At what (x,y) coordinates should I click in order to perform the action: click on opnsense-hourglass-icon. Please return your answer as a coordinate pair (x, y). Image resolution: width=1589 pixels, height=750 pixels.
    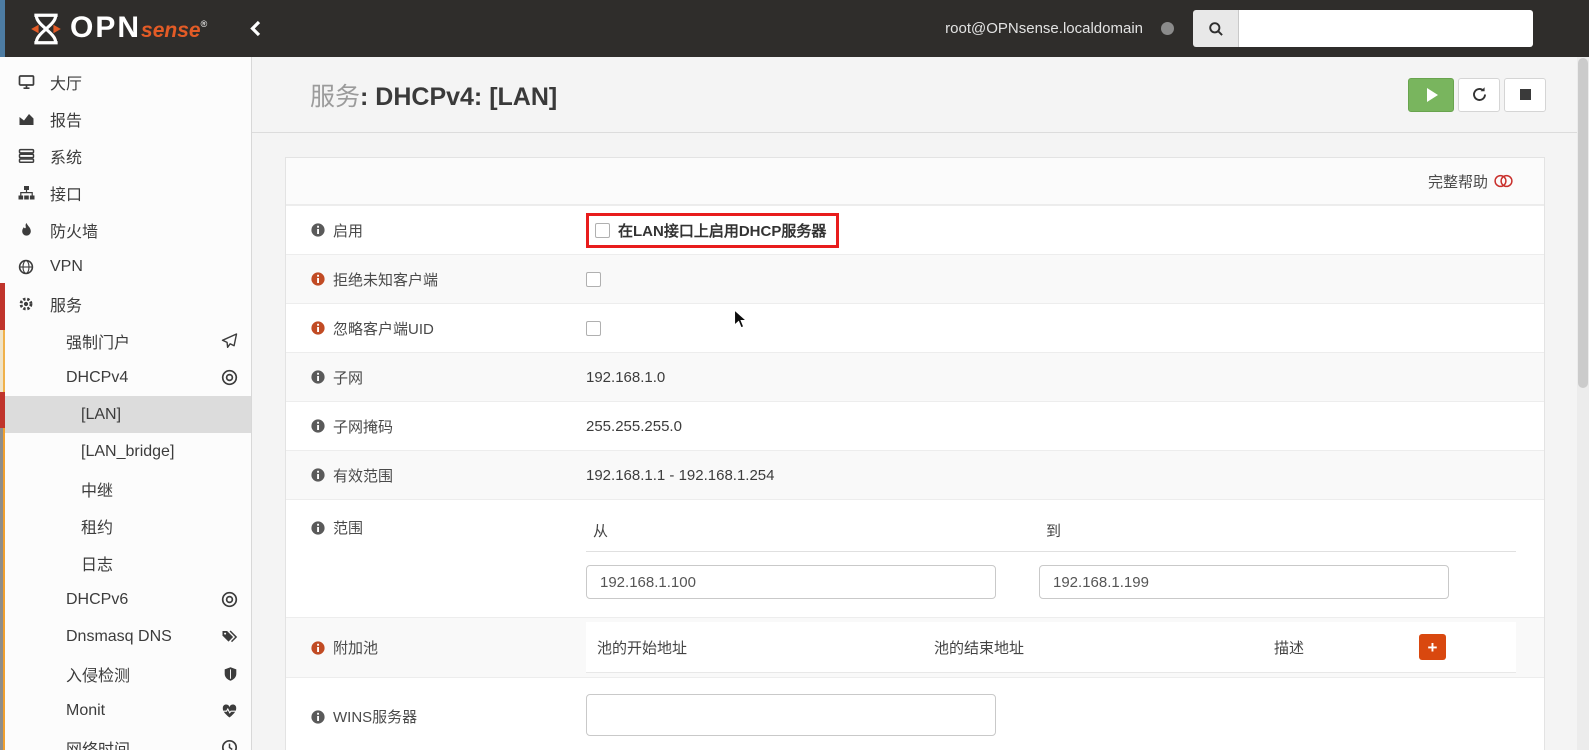
    Looking at the image, I should click on (46, 28).